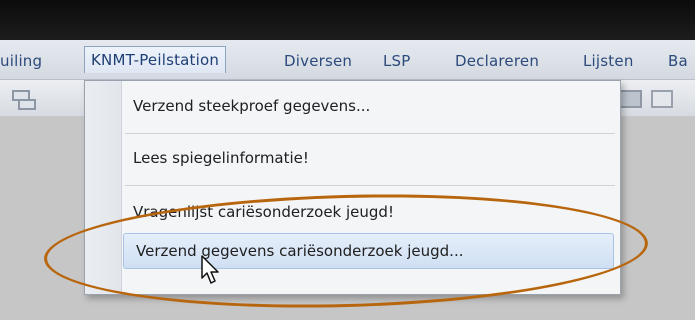  Describe the element at coordinates (155, 59) in the screenshot. I see `menu-item-knmt-peilstation: KNMT-Peilstation` at that location.